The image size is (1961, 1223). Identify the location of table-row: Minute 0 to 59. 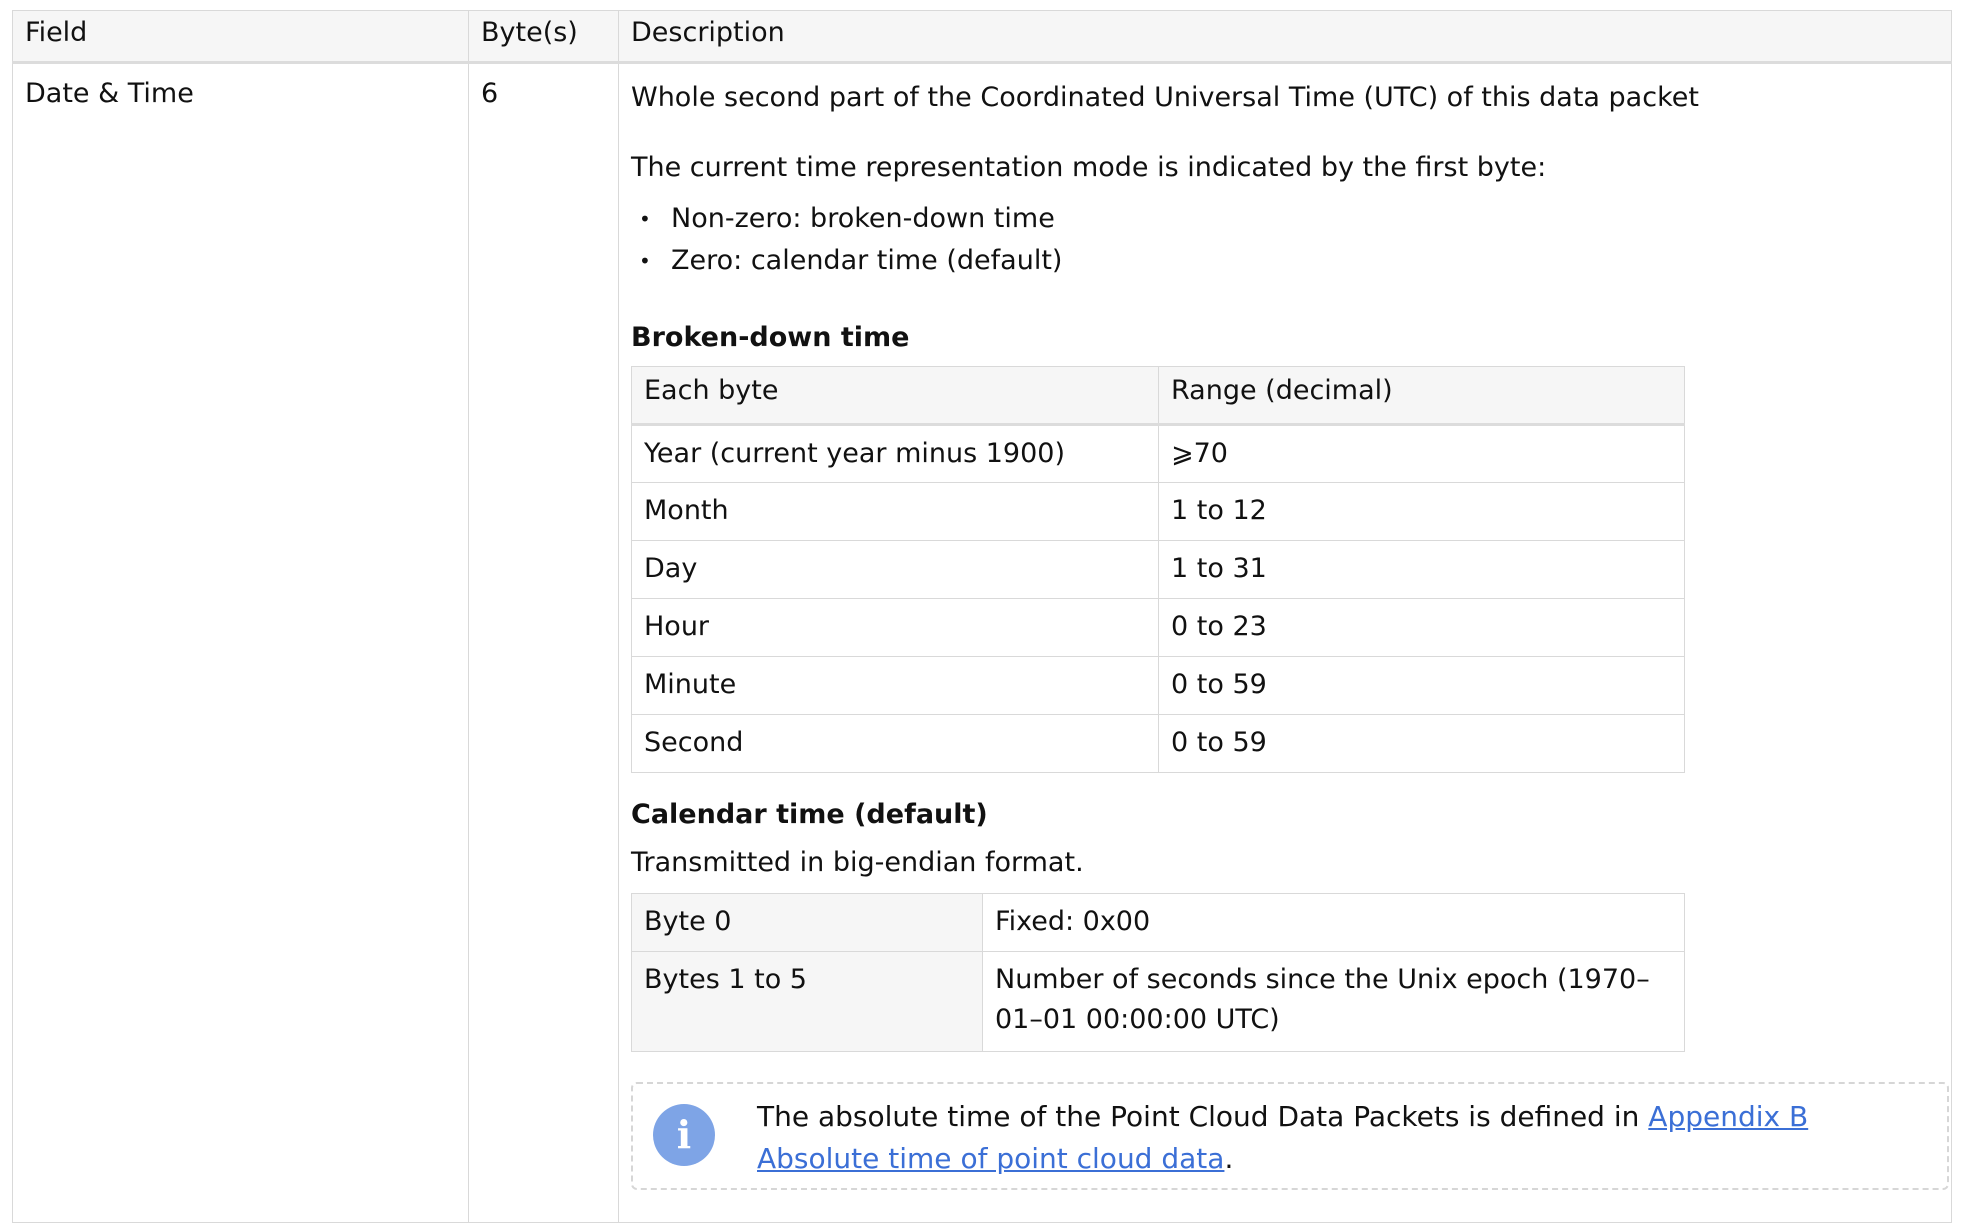
(1158, 685).